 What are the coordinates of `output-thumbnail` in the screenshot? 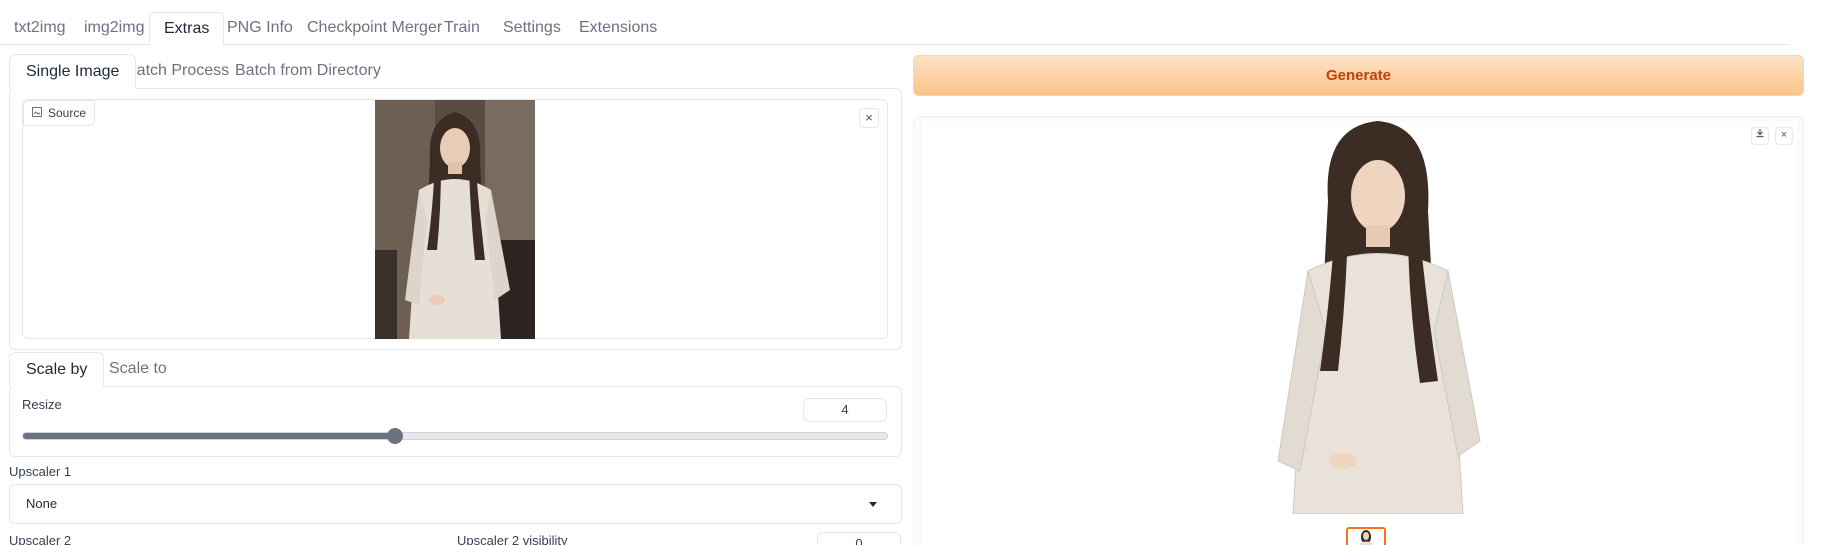 It's located at (1366, 536).